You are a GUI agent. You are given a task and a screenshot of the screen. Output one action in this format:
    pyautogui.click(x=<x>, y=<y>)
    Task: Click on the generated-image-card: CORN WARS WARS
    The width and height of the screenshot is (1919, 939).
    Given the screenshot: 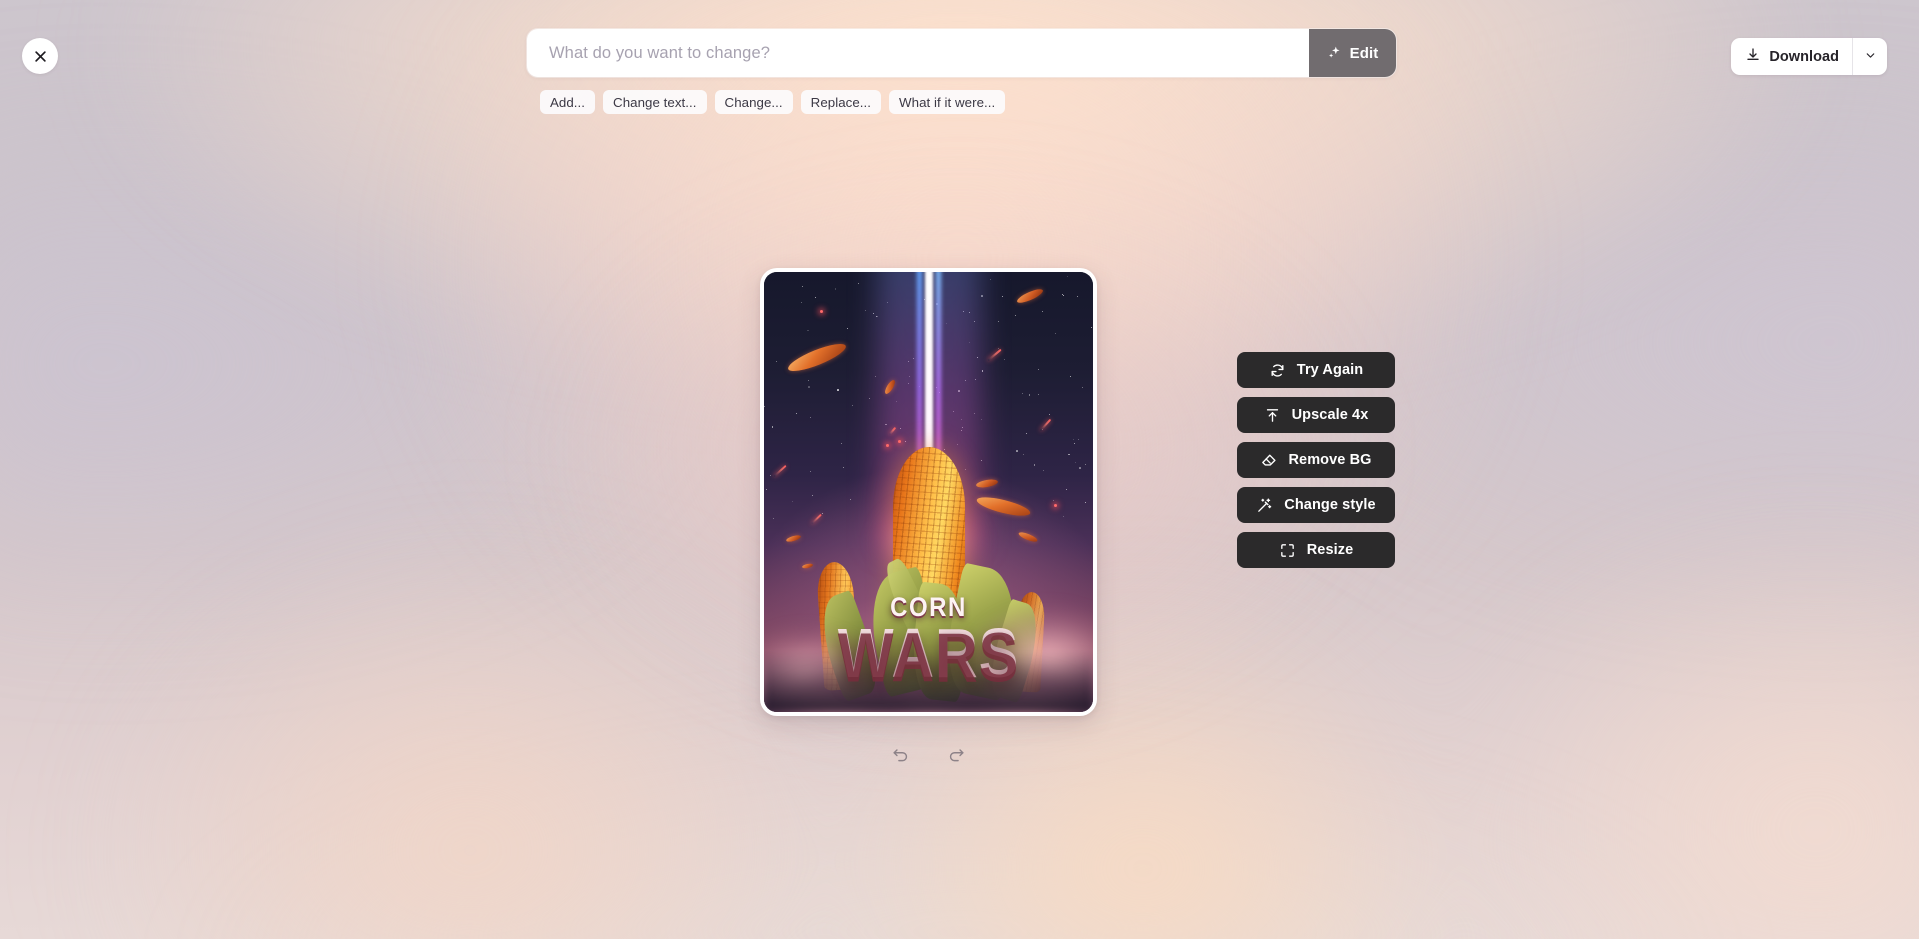 What is the action you would take?
    pyautogui.click(x=928, y=492)
    